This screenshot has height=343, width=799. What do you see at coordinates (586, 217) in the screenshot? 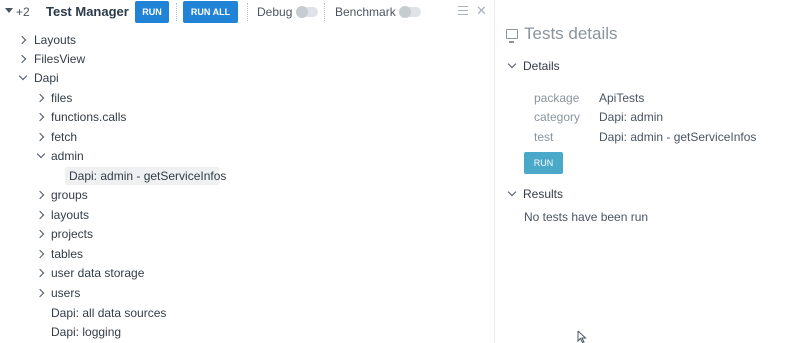
I see `results-empty-text: No tests have been run` at bounding box center [586, 217].